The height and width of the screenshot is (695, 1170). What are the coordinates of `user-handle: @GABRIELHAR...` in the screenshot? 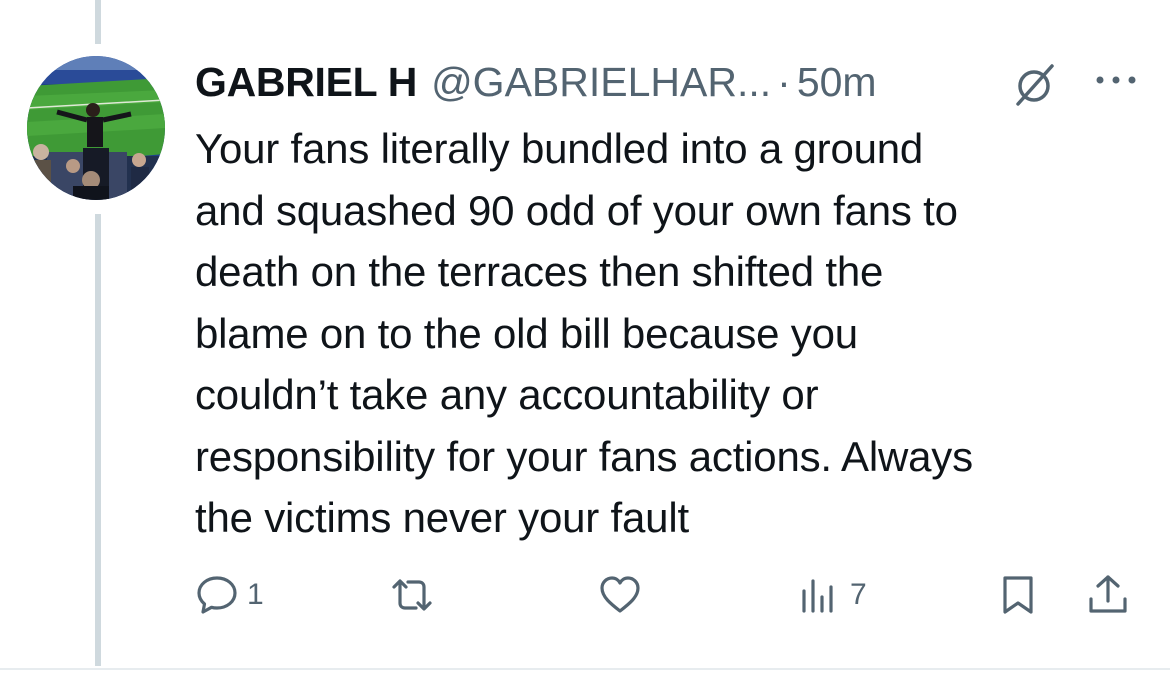 It's located at (601, 82).